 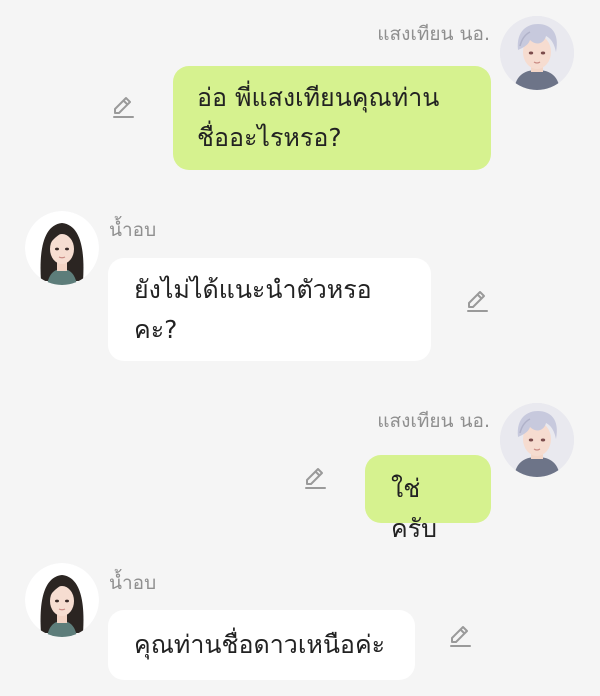 What do you see at coordinates (414, 508) in the screenshot?
I see `message-line: ใช่ครับ` at bounding box center [414, 508].